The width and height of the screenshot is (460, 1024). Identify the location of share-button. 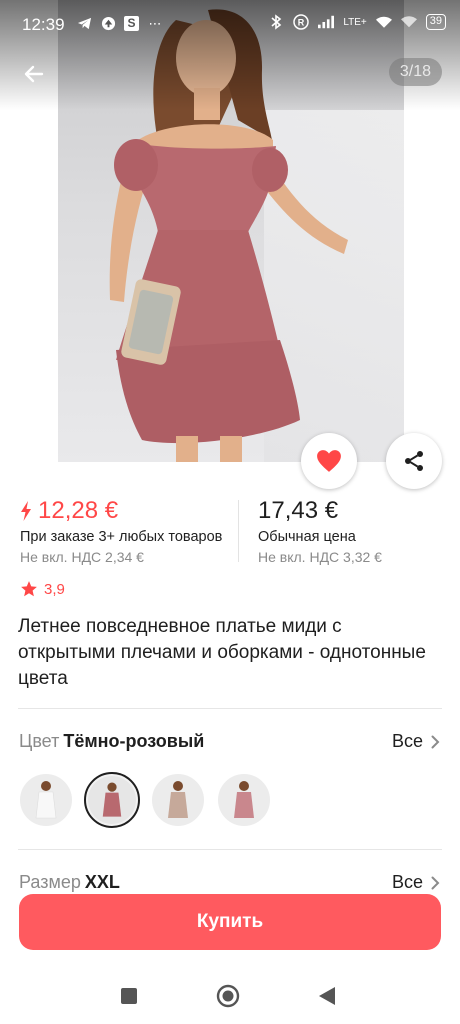
(414, 461).